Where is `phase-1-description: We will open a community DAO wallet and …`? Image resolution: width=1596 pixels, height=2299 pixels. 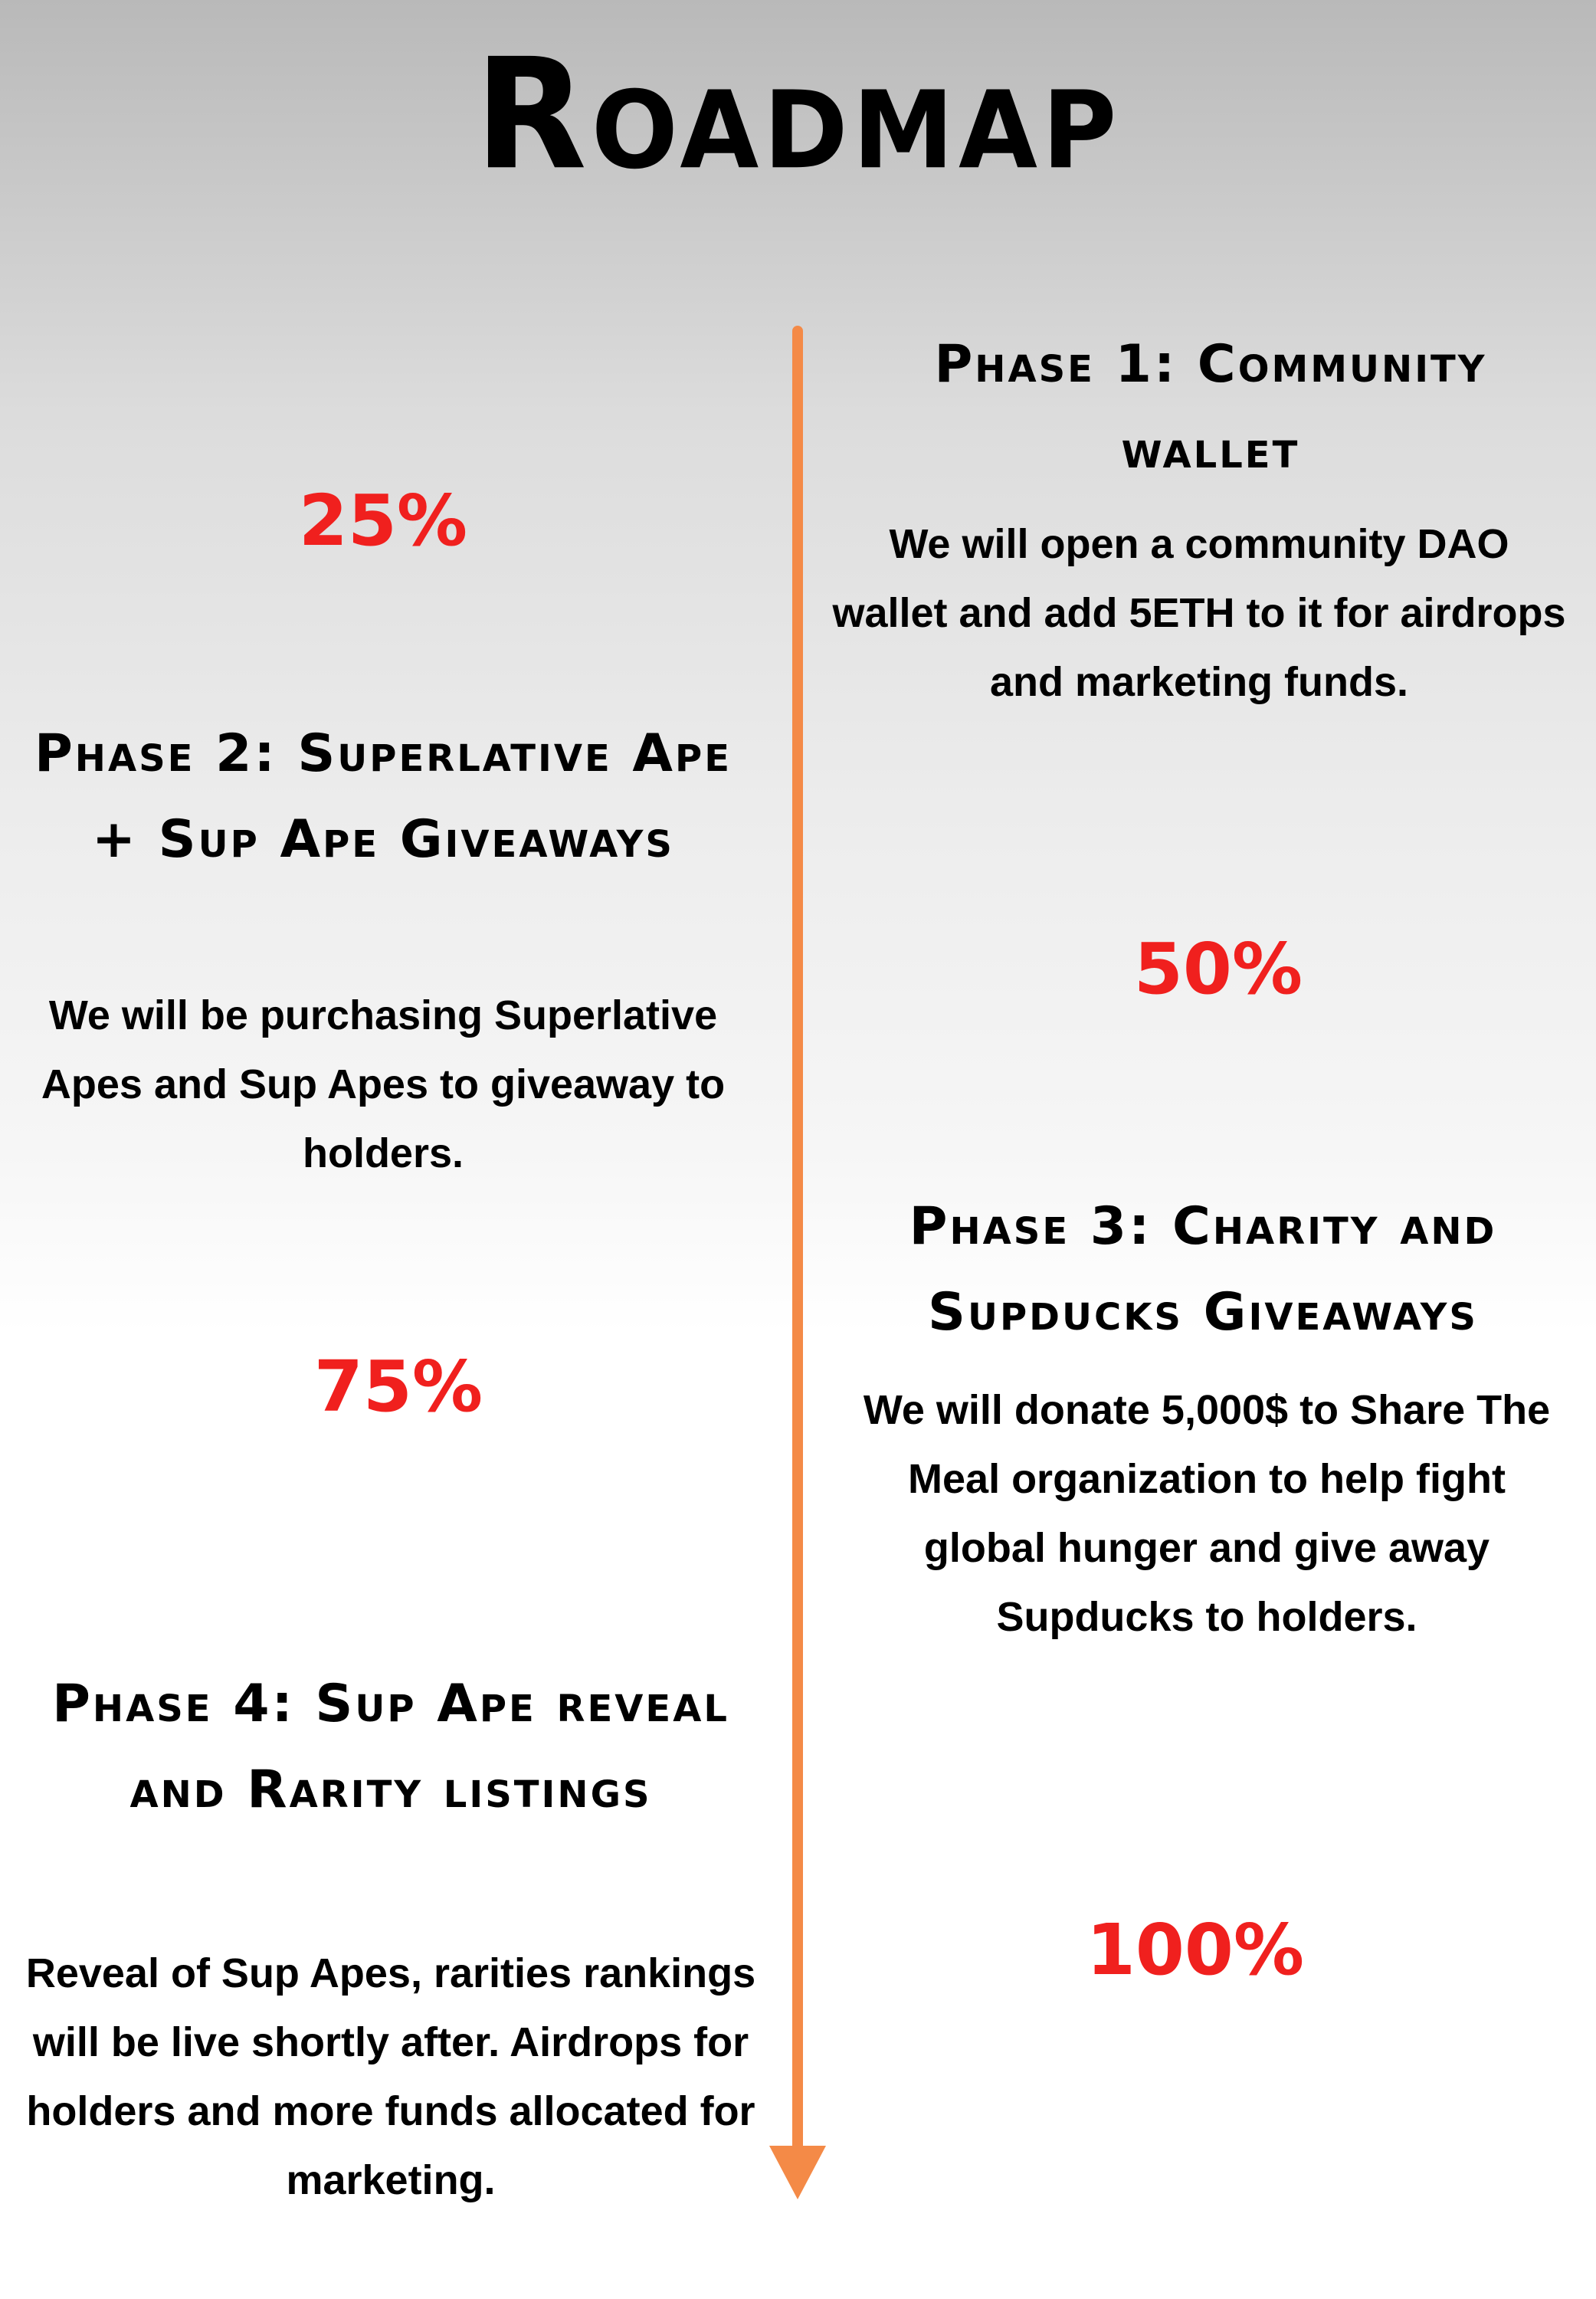
phase-1-description: We will open a community DAO wallet and … is located at coordinates (1199, 613).